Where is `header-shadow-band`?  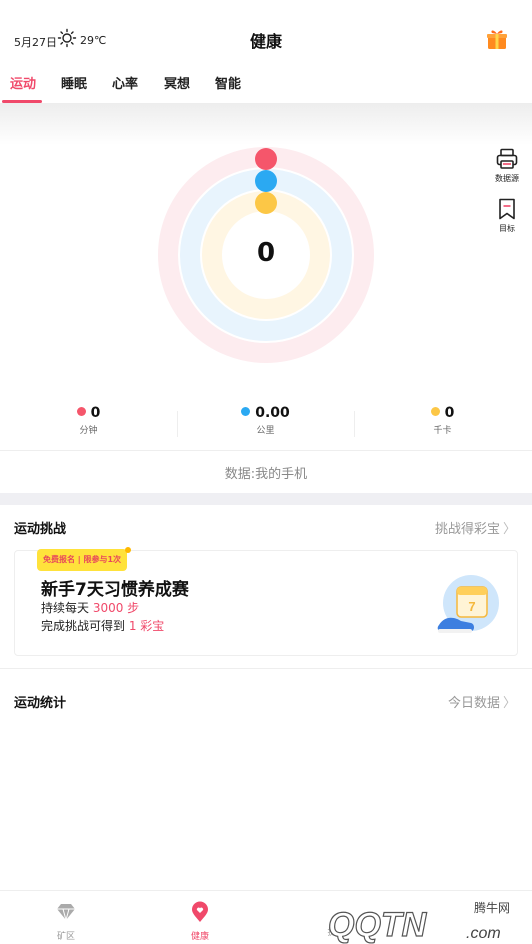 header-shadow-band is located at coordinates (266, 124).